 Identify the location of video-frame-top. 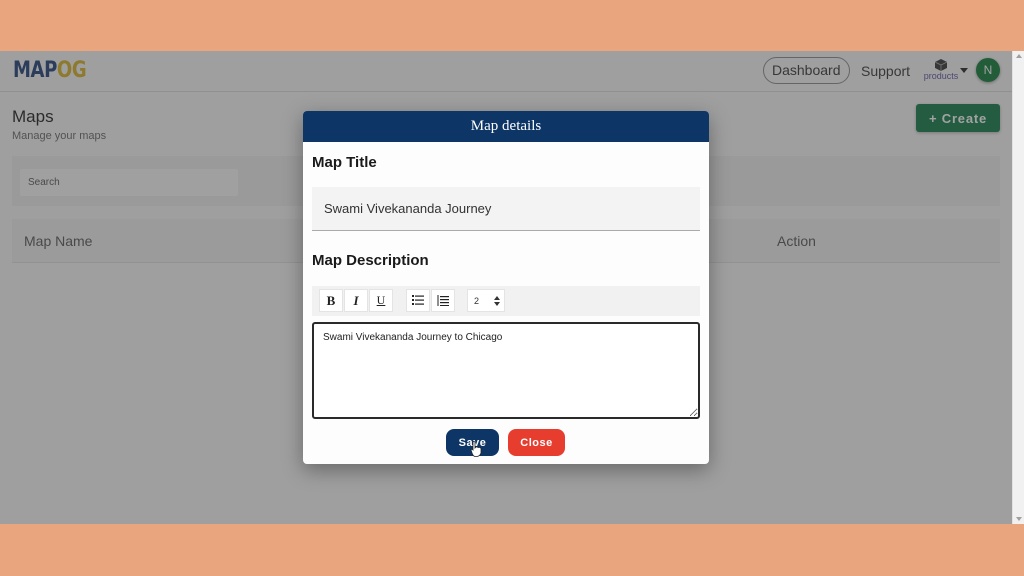
(512, 25).